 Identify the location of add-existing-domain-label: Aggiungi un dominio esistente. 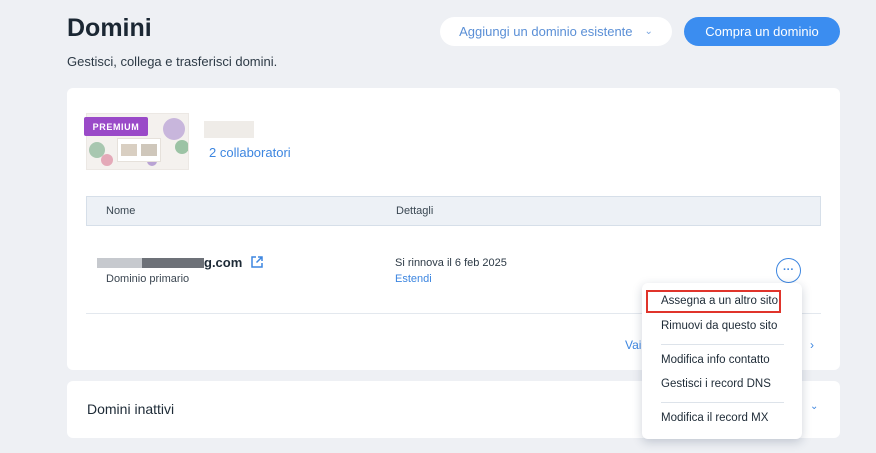
(546, 31).